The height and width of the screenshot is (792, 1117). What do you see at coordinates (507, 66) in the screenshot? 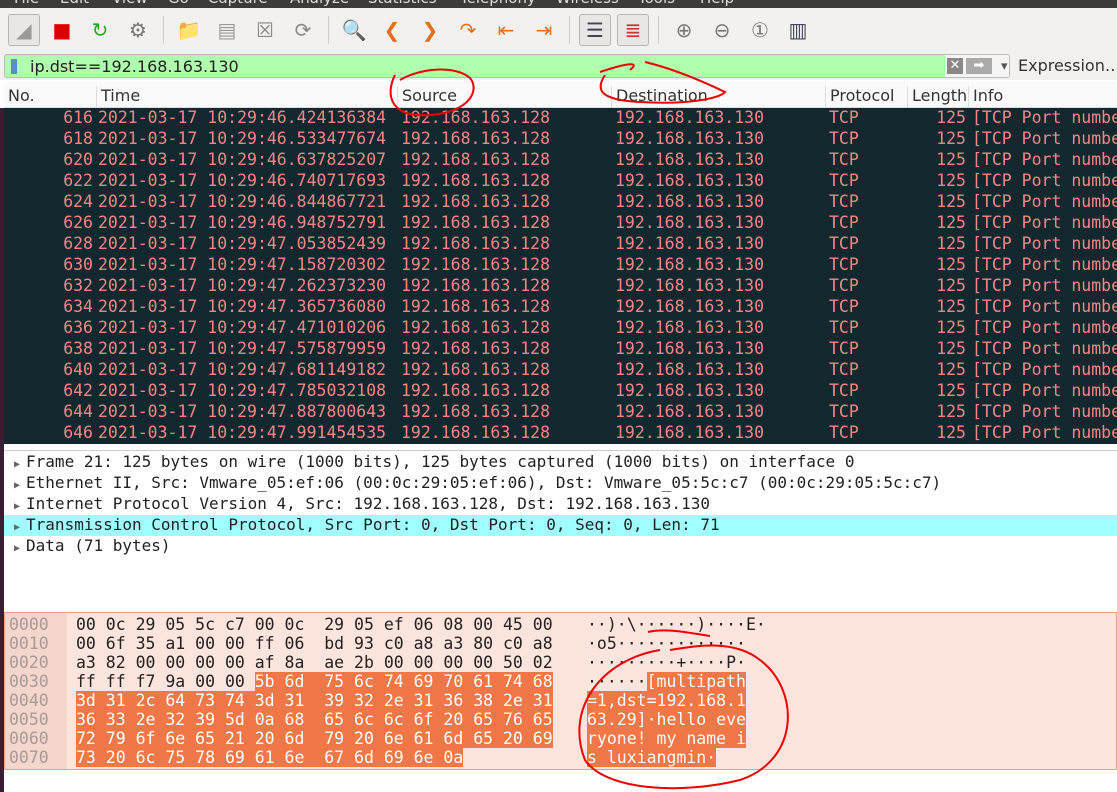
I see `display-filter-input: ip.dst==192.168.163.130 ✕ ➡ ▾` at bounding box center [507, 66].